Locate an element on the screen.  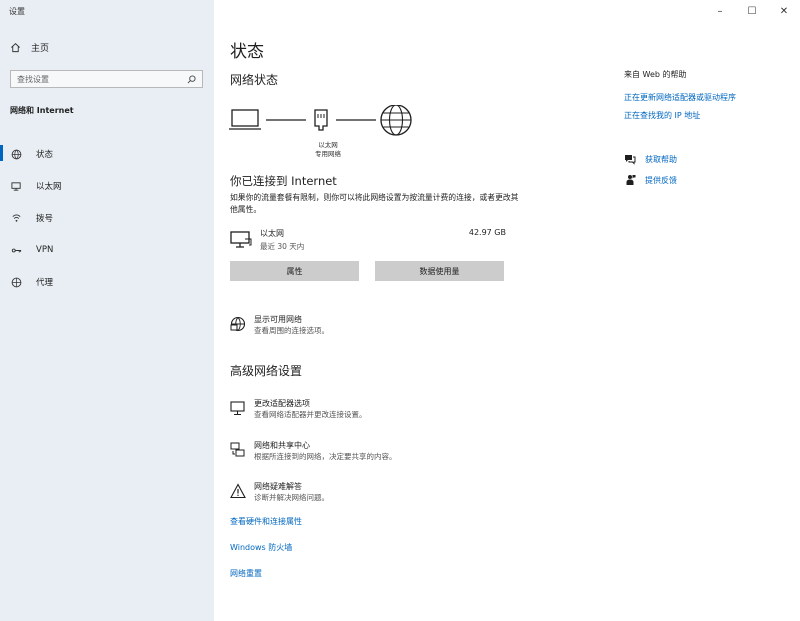
laptop-icon is located at coordinates (245, 119).